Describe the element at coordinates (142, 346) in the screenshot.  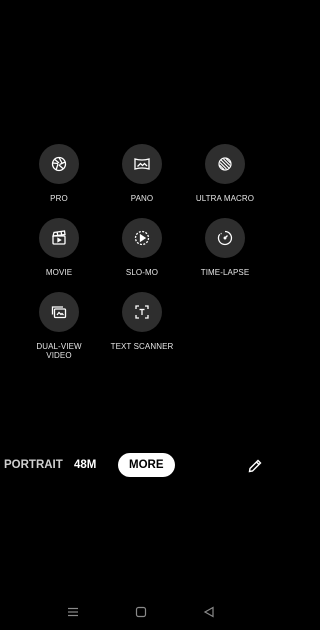
I see `mode-text-scanner-label: TEXT SCANNER` at that location.